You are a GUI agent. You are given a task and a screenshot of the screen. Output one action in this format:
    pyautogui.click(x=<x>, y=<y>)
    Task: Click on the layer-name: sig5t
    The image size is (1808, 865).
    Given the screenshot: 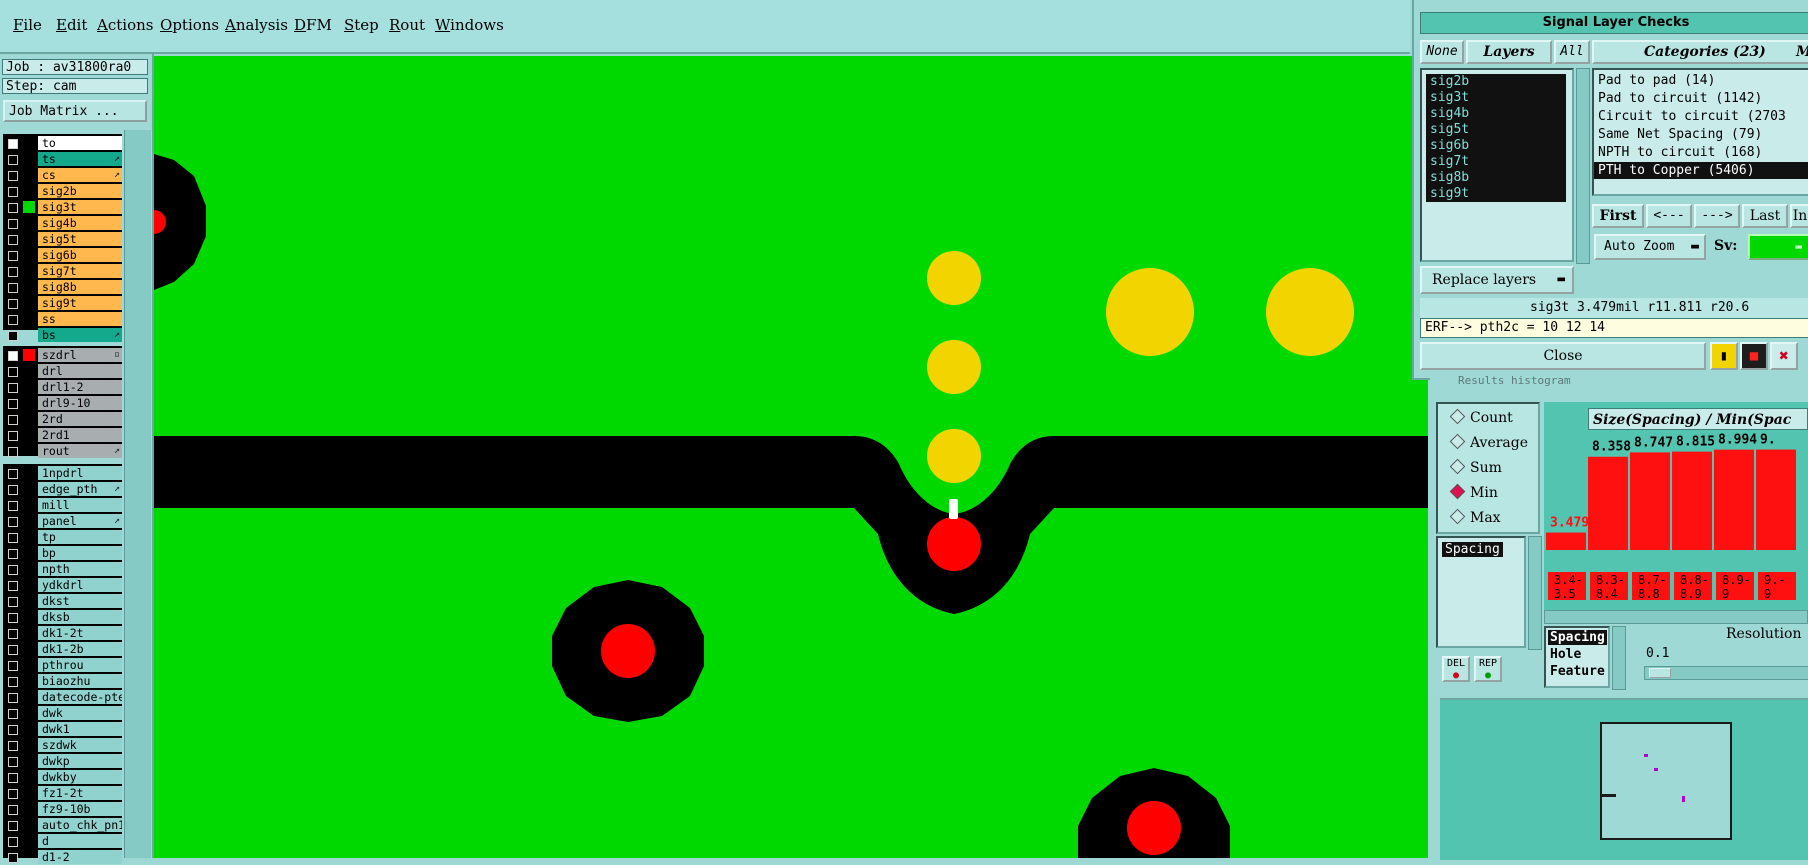 What is the action you would take?
    pyautogui.click(x=80, y=239)
    